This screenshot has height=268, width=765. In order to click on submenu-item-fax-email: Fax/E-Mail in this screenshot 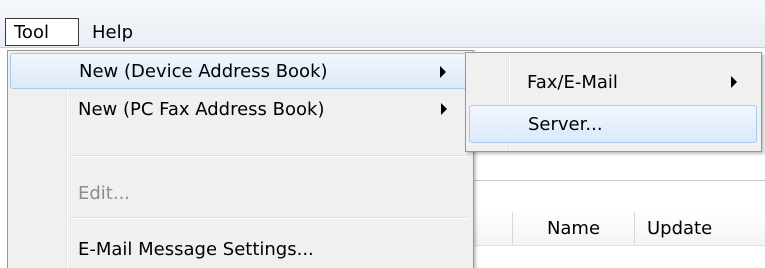, I will do `click(613, 82)`.